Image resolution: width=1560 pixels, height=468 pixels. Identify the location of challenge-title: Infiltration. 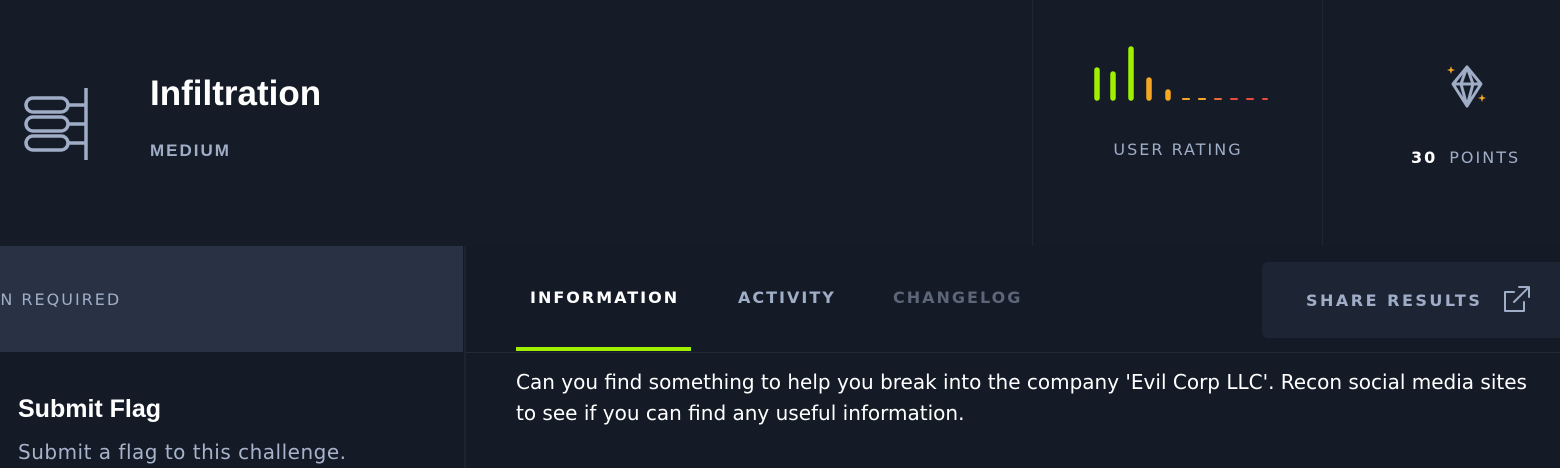
(236, 93).